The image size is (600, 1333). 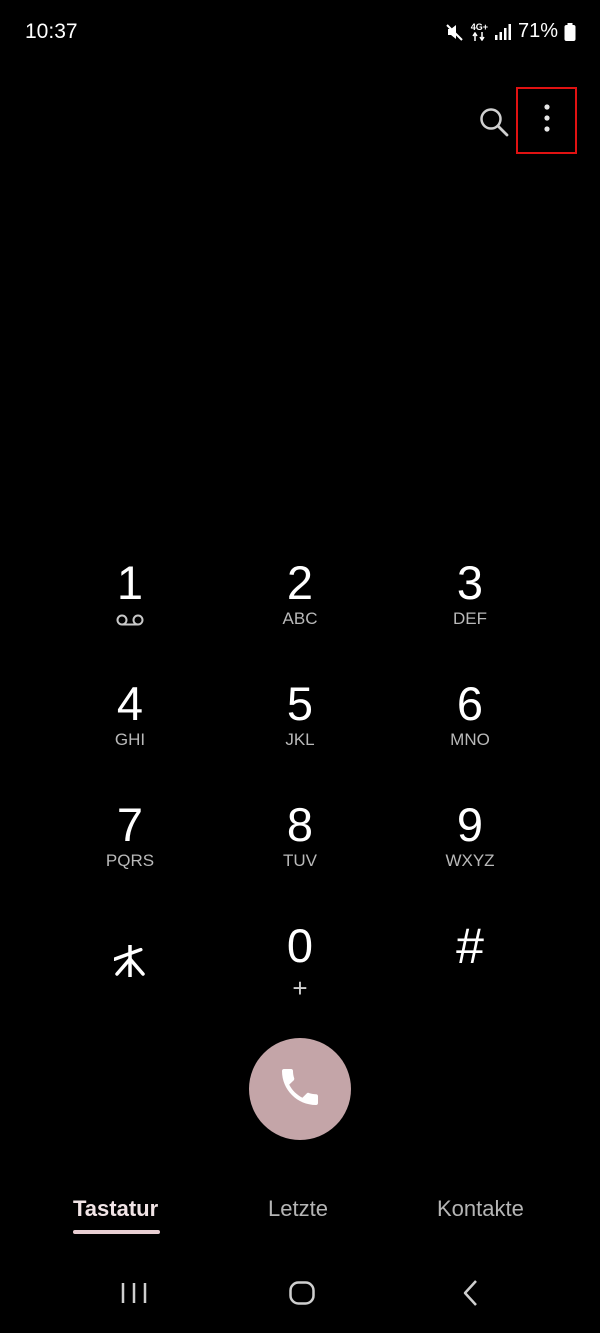 I want to click on key-letters: WXYZ, so click(x=470, y=860).